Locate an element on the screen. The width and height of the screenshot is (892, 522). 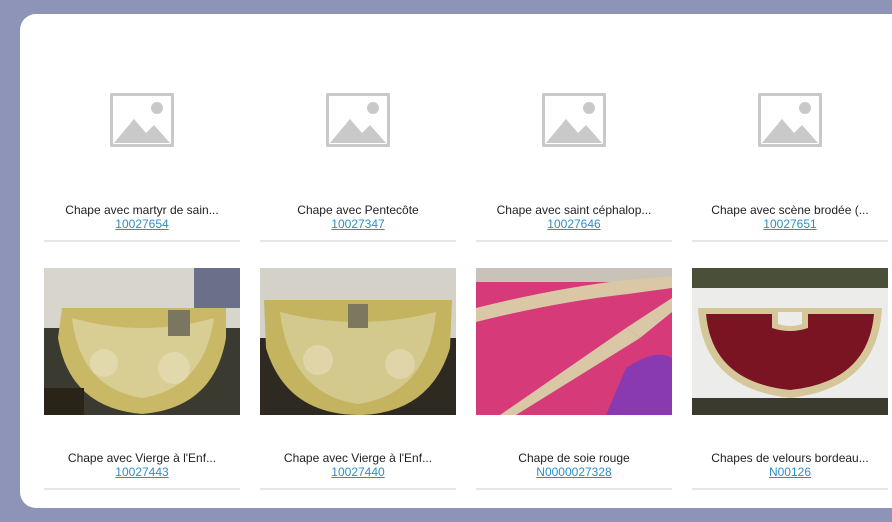
result-card: Chape avec Pentecôte 10027347 is located at coordinates (358, 128).